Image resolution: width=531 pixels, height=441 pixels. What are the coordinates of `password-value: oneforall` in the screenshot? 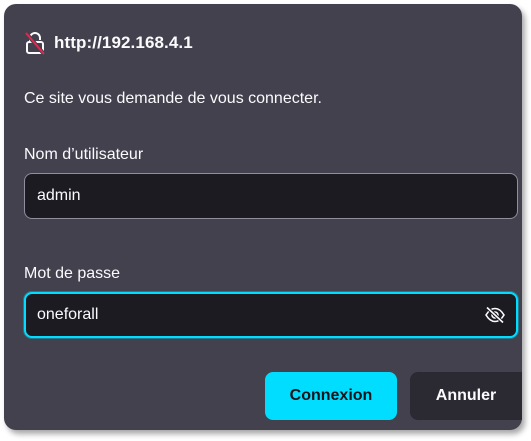 It's located at (68, 314).